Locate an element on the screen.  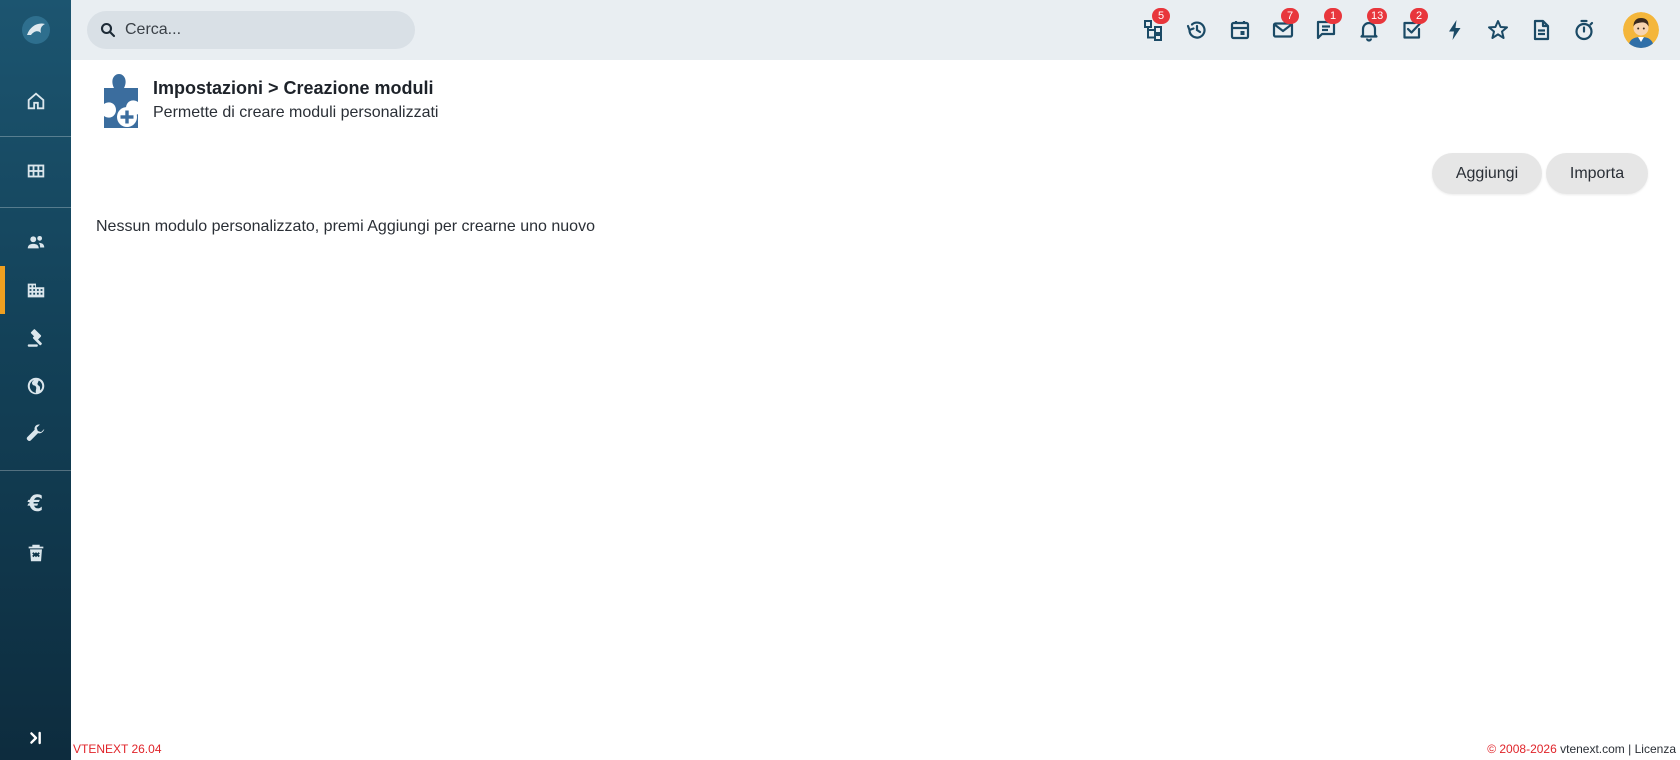
lightning-icon is located at coordinates (1455, 30).